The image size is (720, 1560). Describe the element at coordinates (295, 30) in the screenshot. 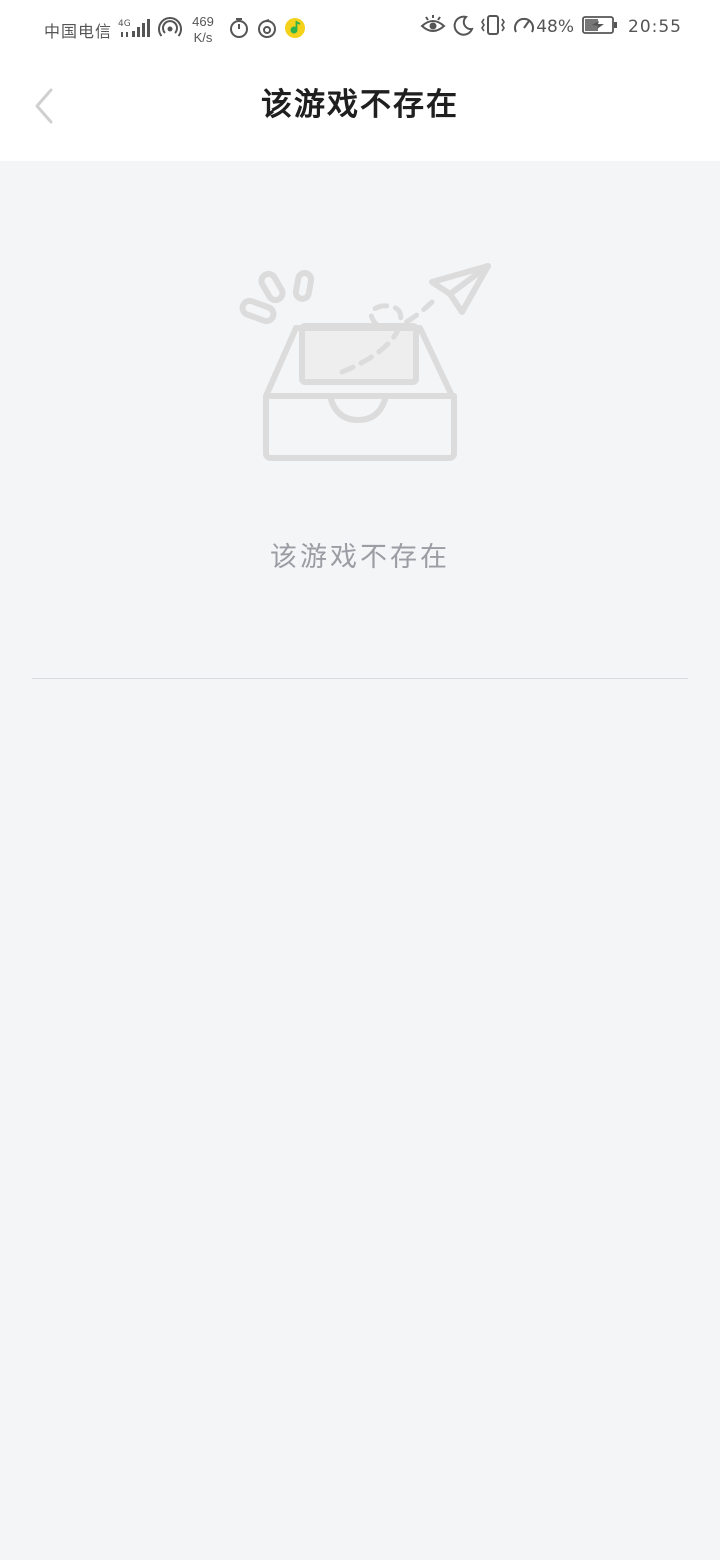

I see `qq-music-icon` at that location.